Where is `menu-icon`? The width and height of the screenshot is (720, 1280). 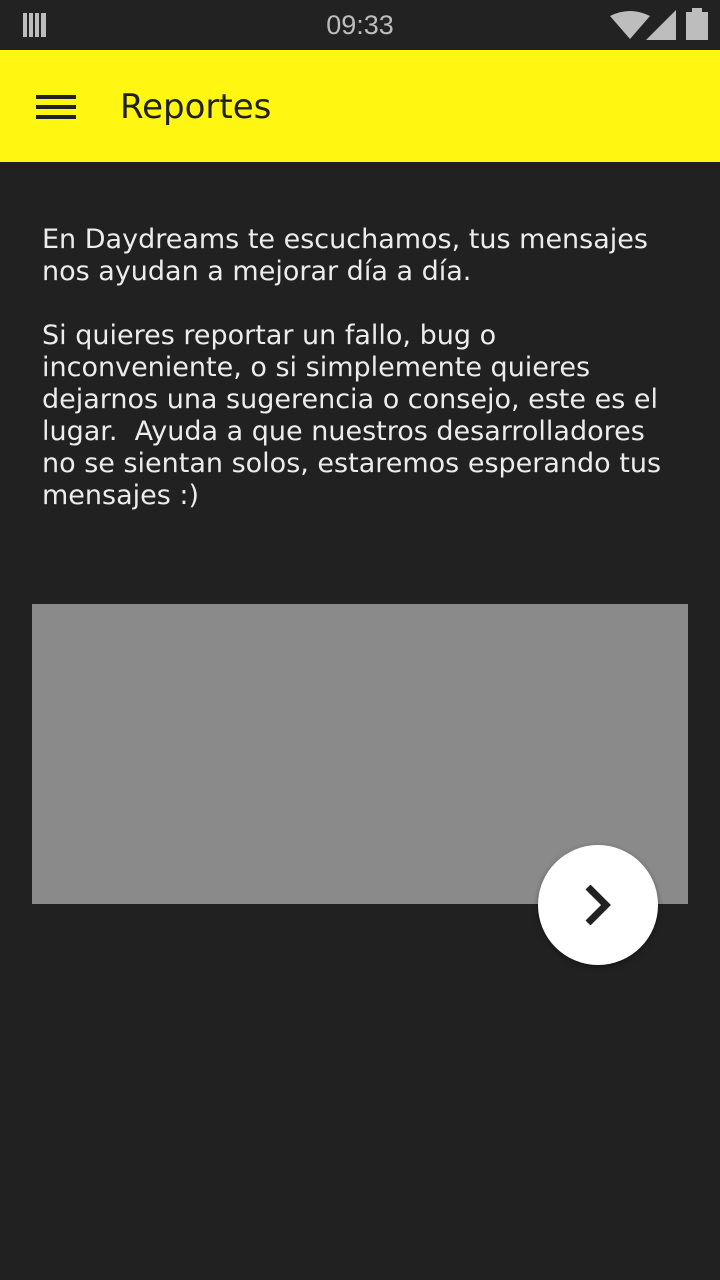
menu-icon is located at coordinates (56, 107).